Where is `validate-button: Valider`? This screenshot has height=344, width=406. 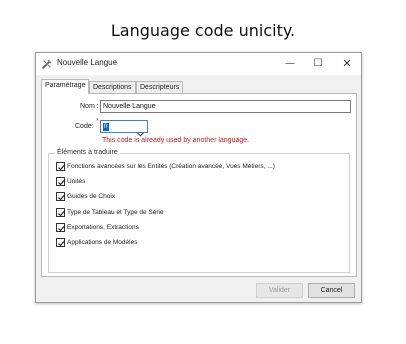 validate-button: Valider is located at coordinates (279, 290).